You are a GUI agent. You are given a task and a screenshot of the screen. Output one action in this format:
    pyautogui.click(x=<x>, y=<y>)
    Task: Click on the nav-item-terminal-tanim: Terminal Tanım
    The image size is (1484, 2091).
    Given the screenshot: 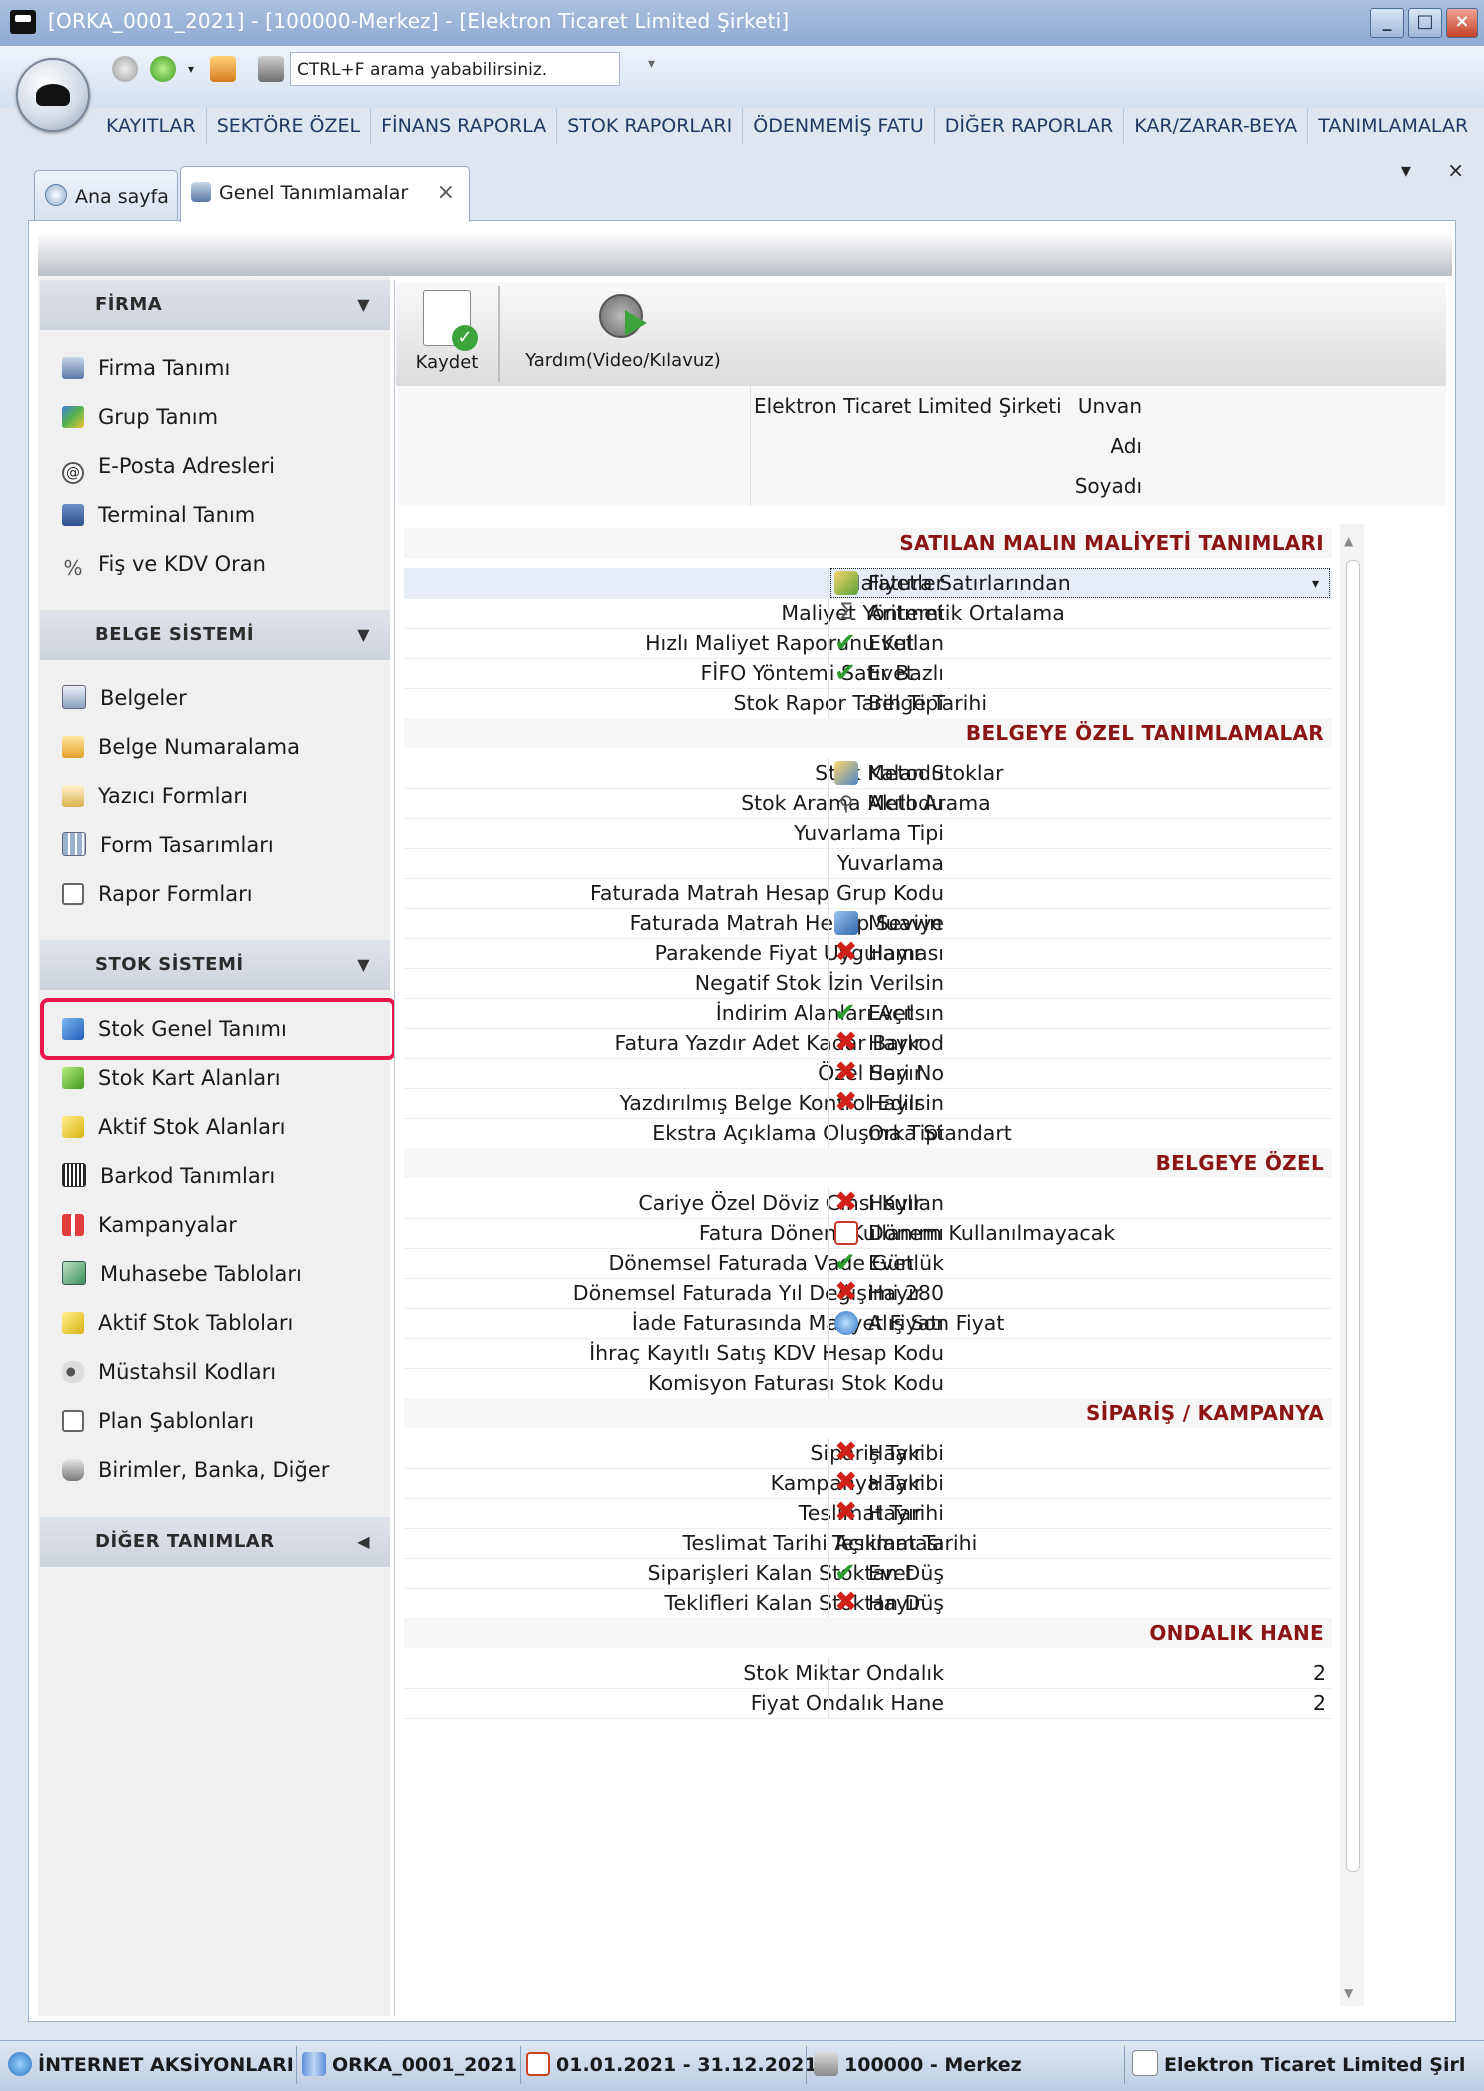 What is the action you would take?
    pyautogui.click(x=158, y=515)
    